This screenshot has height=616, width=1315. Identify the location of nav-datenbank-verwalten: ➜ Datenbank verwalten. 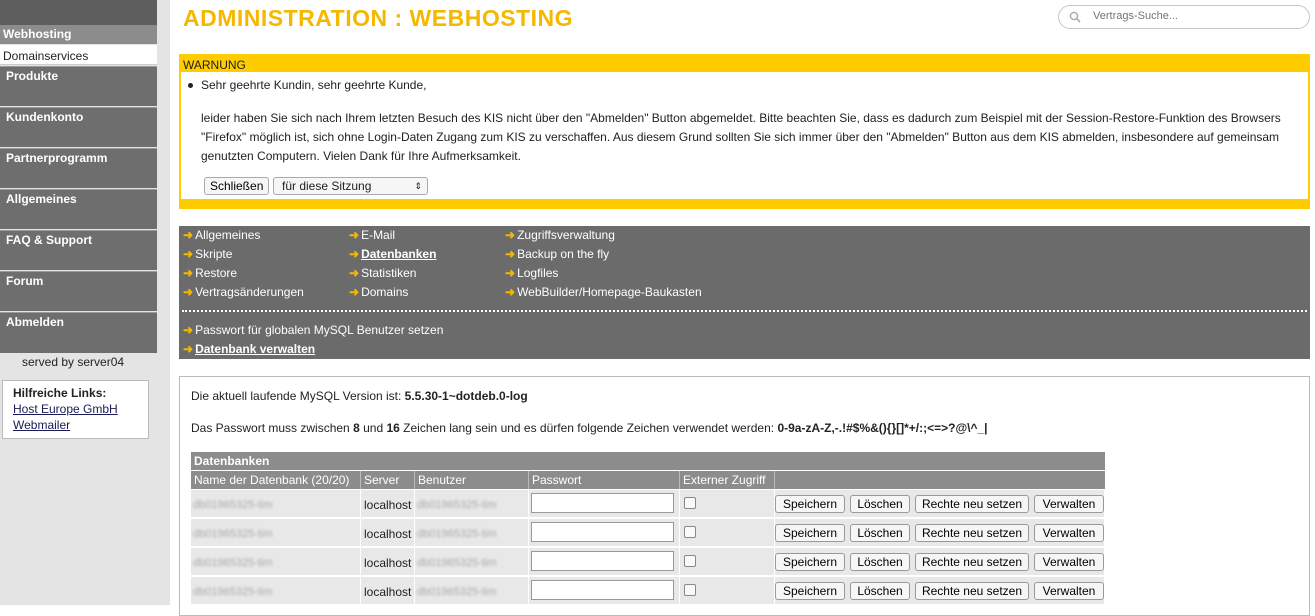
(249, 349).